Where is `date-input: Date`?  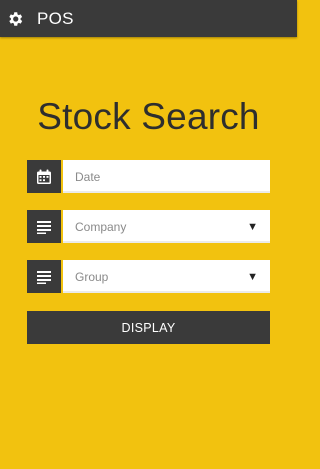
date-input: Date is located at coordinates (166, 176).